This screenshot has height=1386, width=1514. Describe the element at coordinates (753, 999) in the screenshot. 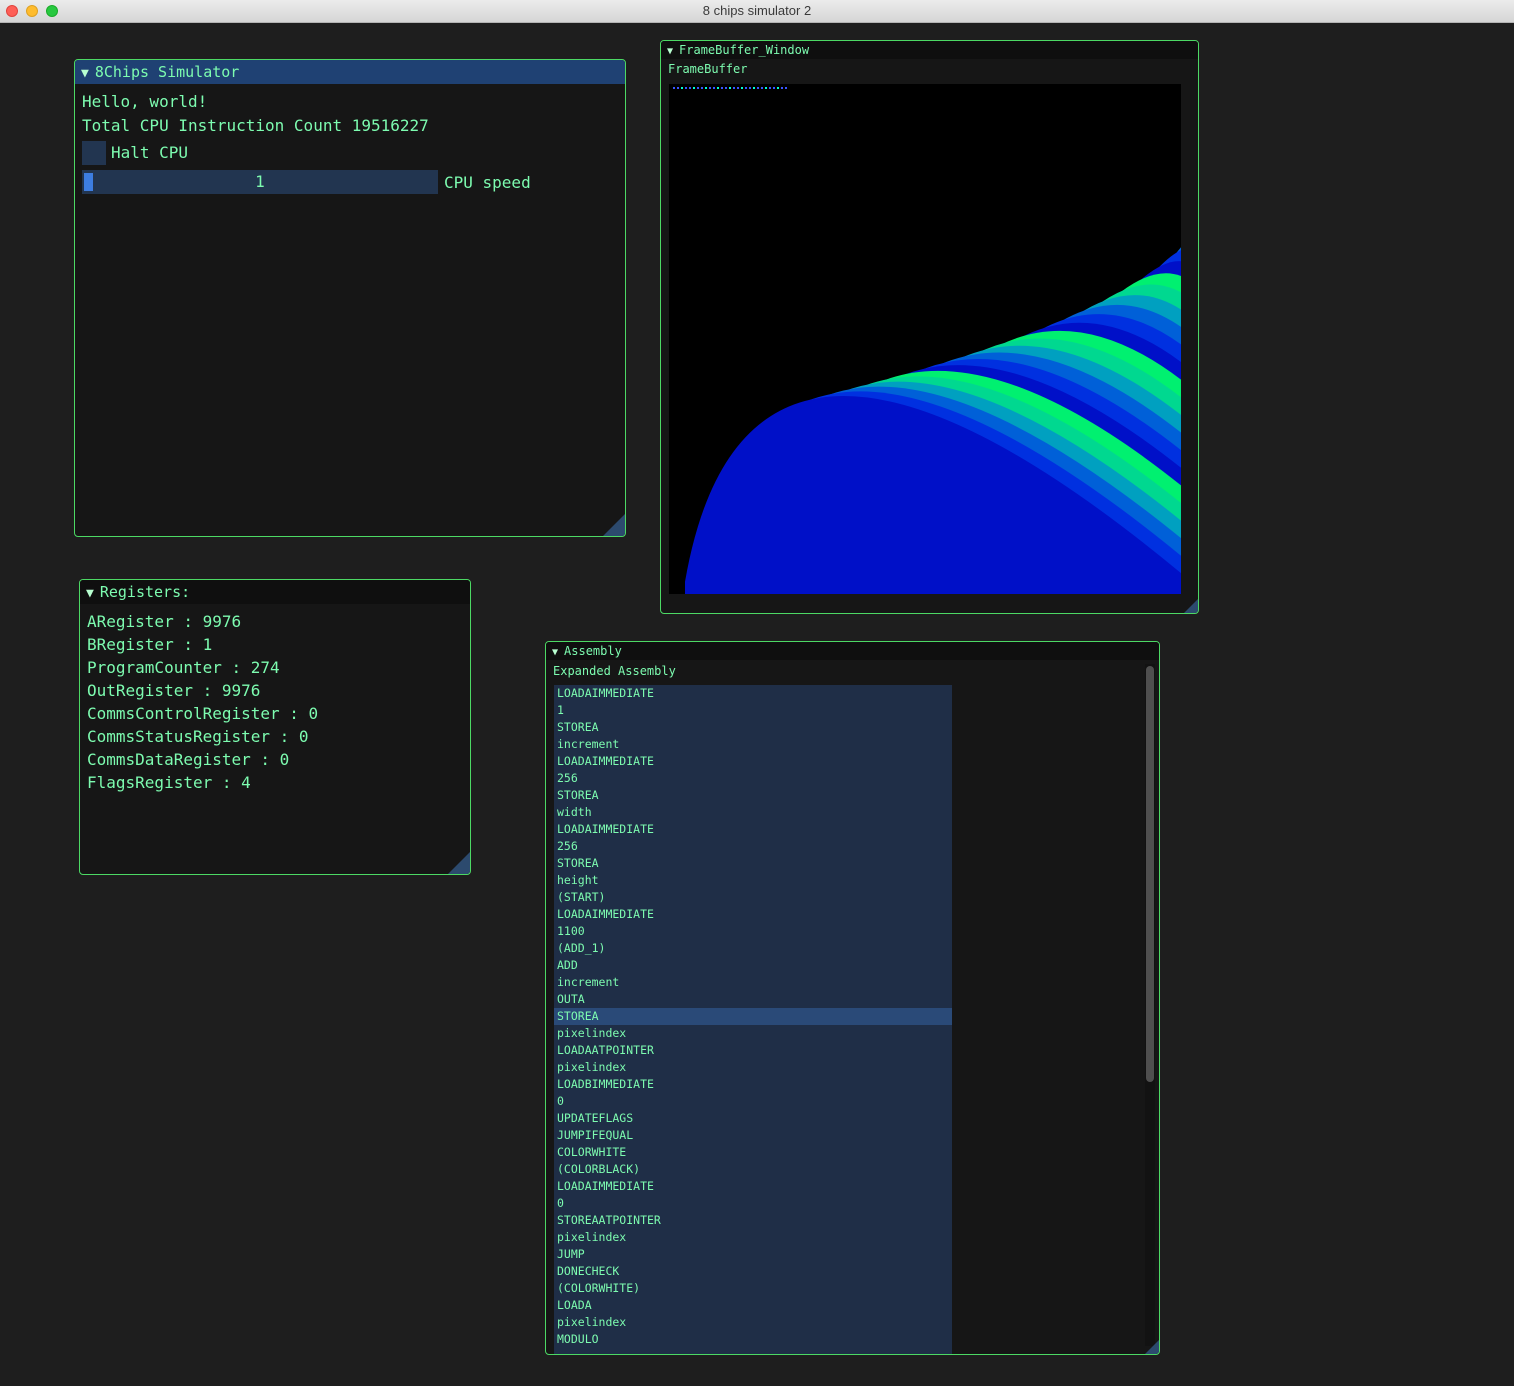

I see `assembly-item: OUTA` at that location.